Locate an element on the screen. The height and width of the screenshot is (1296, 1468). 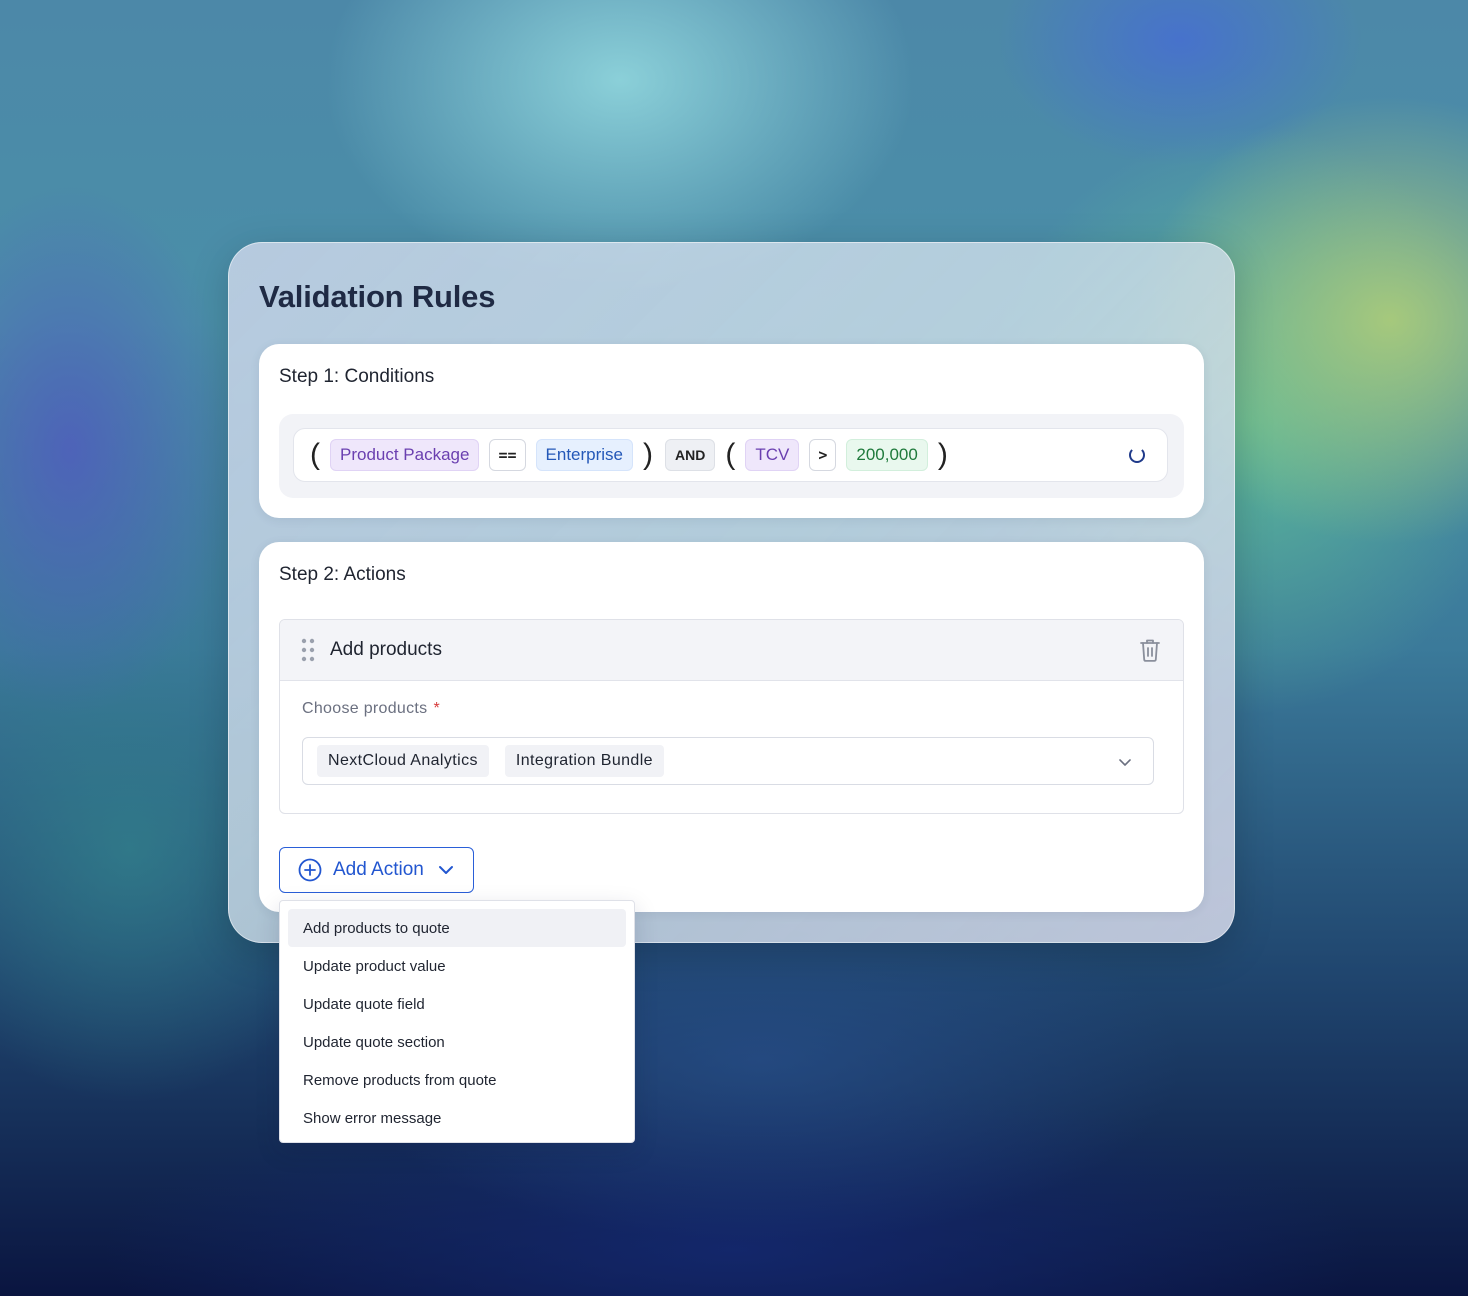
field-label-text: Choose products is located at coordinates (365, 708).